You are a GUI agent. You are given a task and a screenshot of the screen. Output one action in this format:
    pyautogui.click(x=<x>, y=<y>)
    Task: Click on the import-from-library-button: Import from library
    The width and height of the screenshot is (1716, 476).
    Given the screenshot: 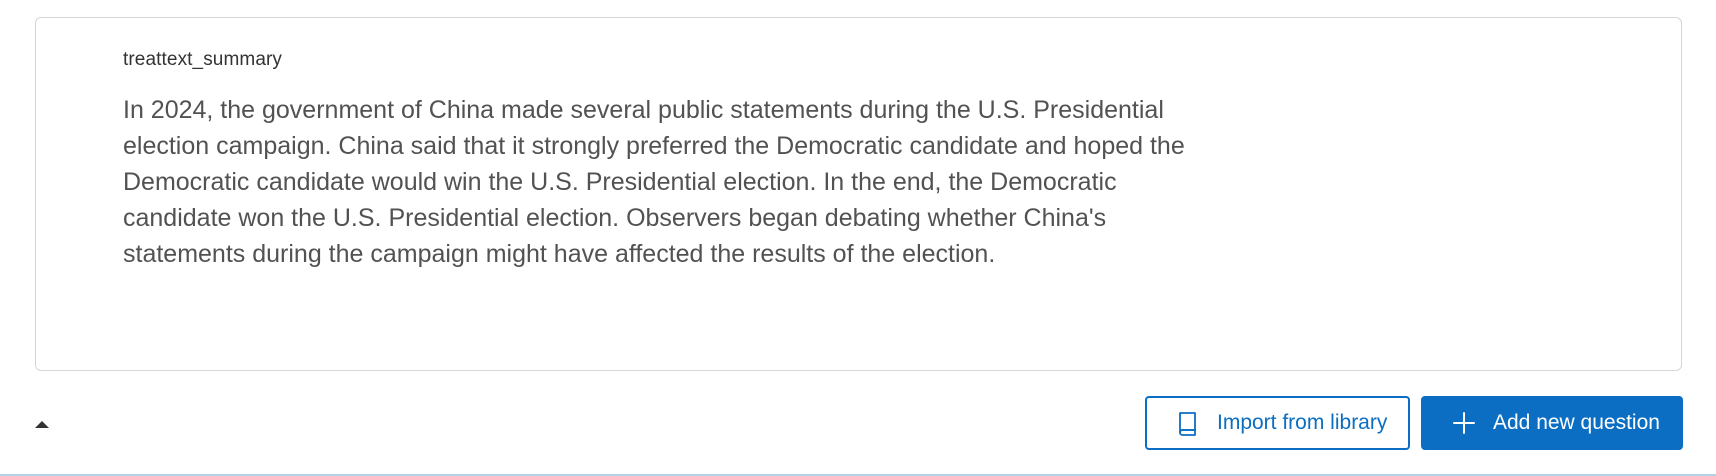 What is the action you would take?
    pyautogui.click(x=1277, y=423)
    